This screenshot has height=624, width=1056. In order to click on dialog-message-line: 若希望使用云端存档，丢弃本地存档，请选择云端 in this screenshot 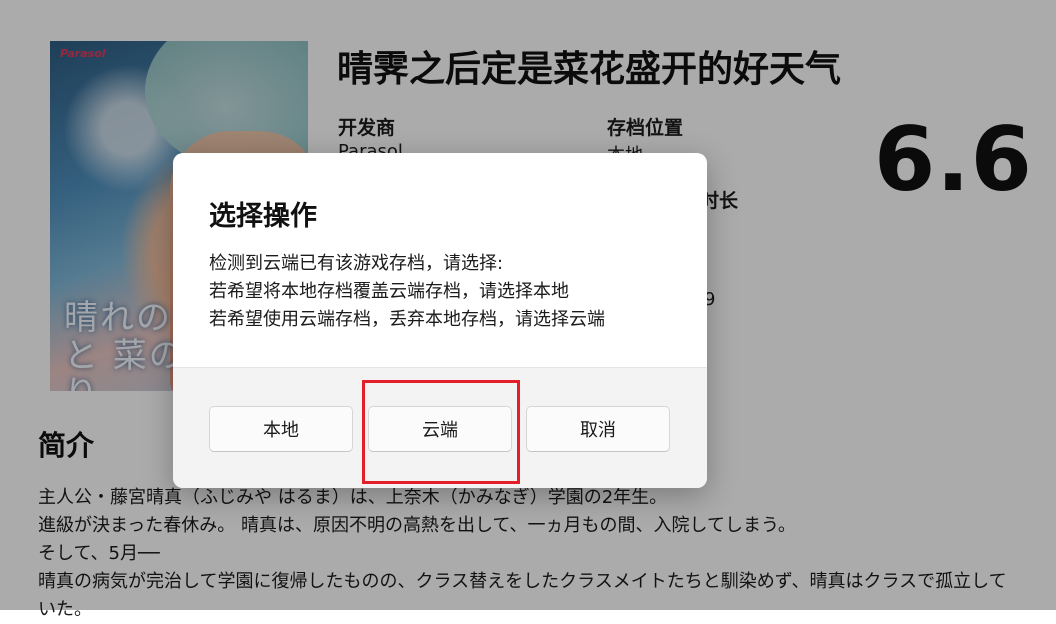, I will do `click(407, 319)`.